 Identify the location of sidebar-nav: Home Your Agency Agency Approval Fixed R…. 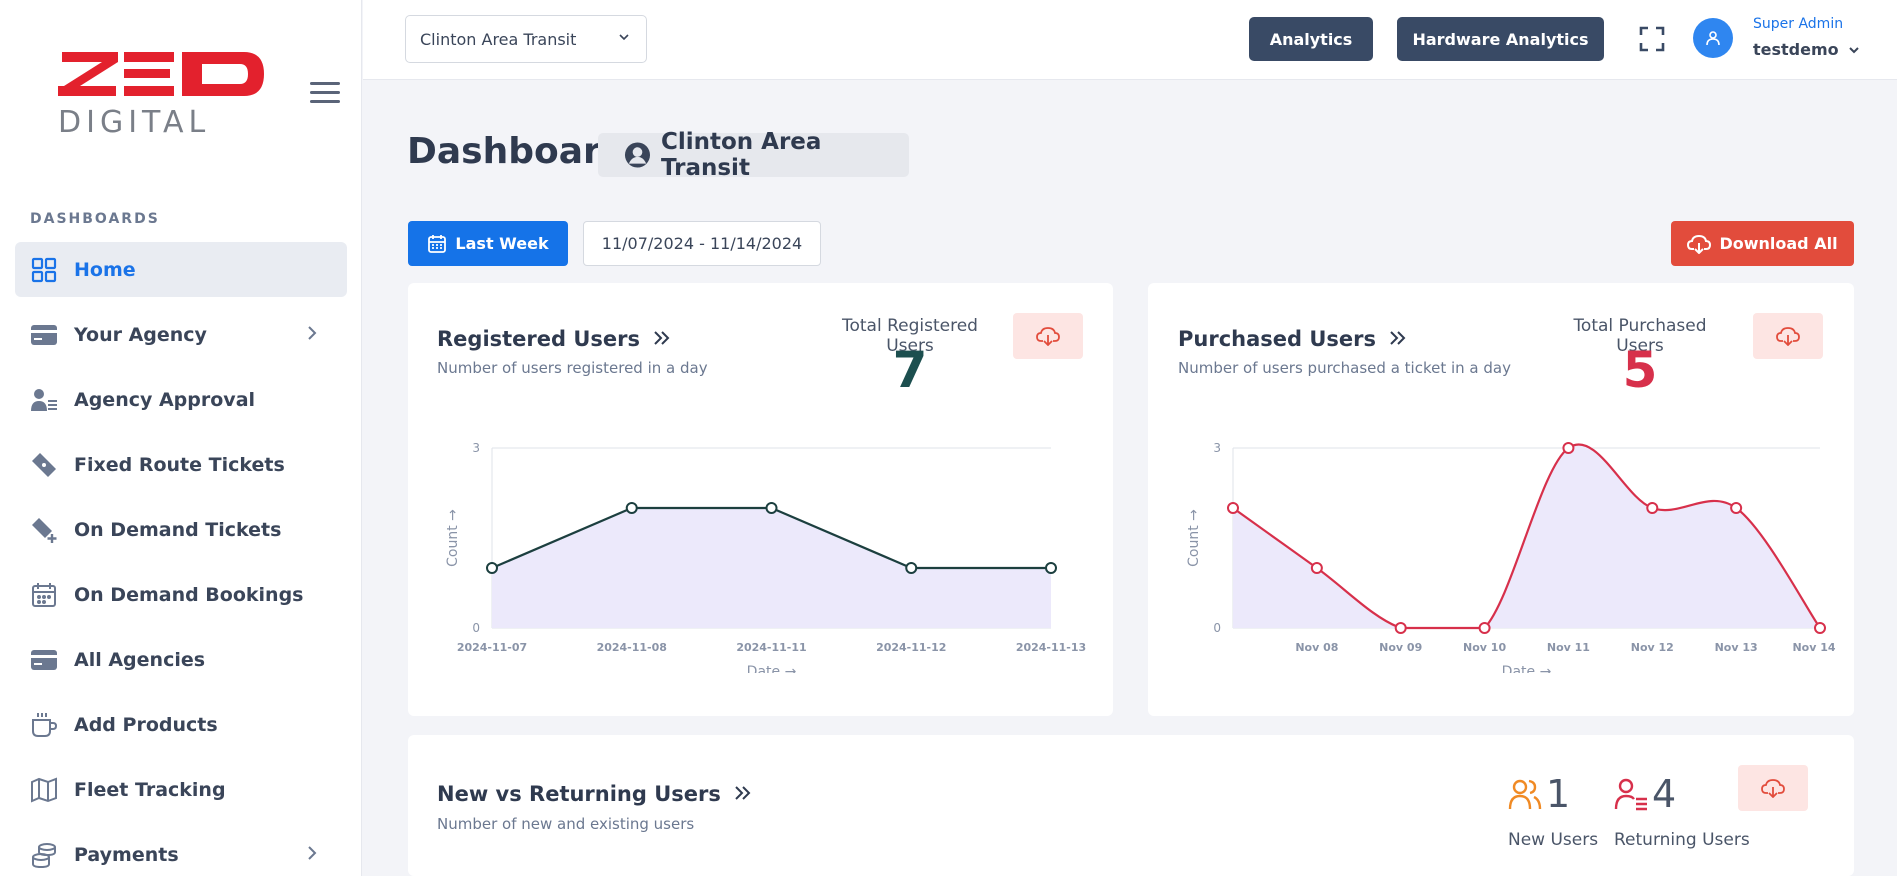
(181, 559).